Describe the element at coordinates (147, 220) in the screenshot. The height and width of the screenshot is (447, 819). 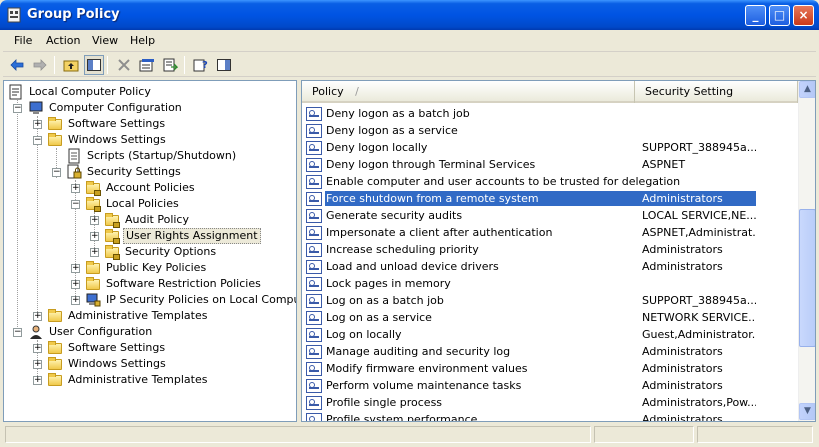
I see `tree-item-audit-policy: Audit Policy` at that location.